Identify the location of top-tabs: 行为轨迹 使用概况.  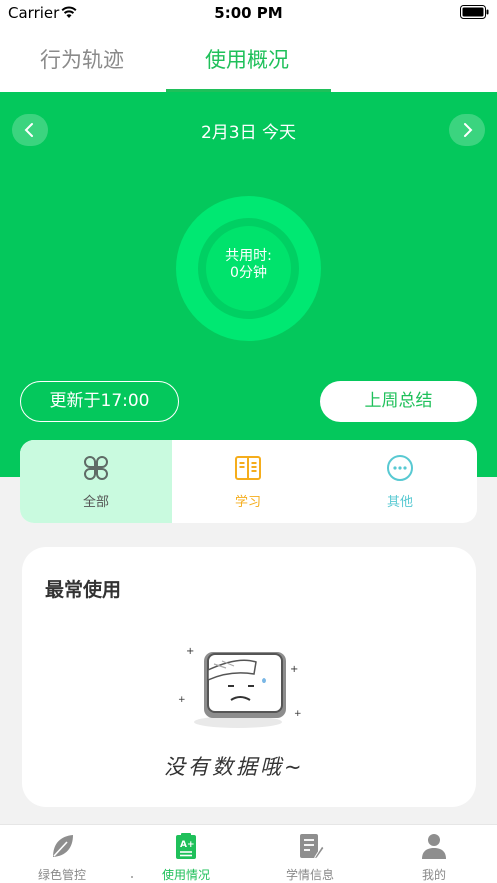
(248, 59).